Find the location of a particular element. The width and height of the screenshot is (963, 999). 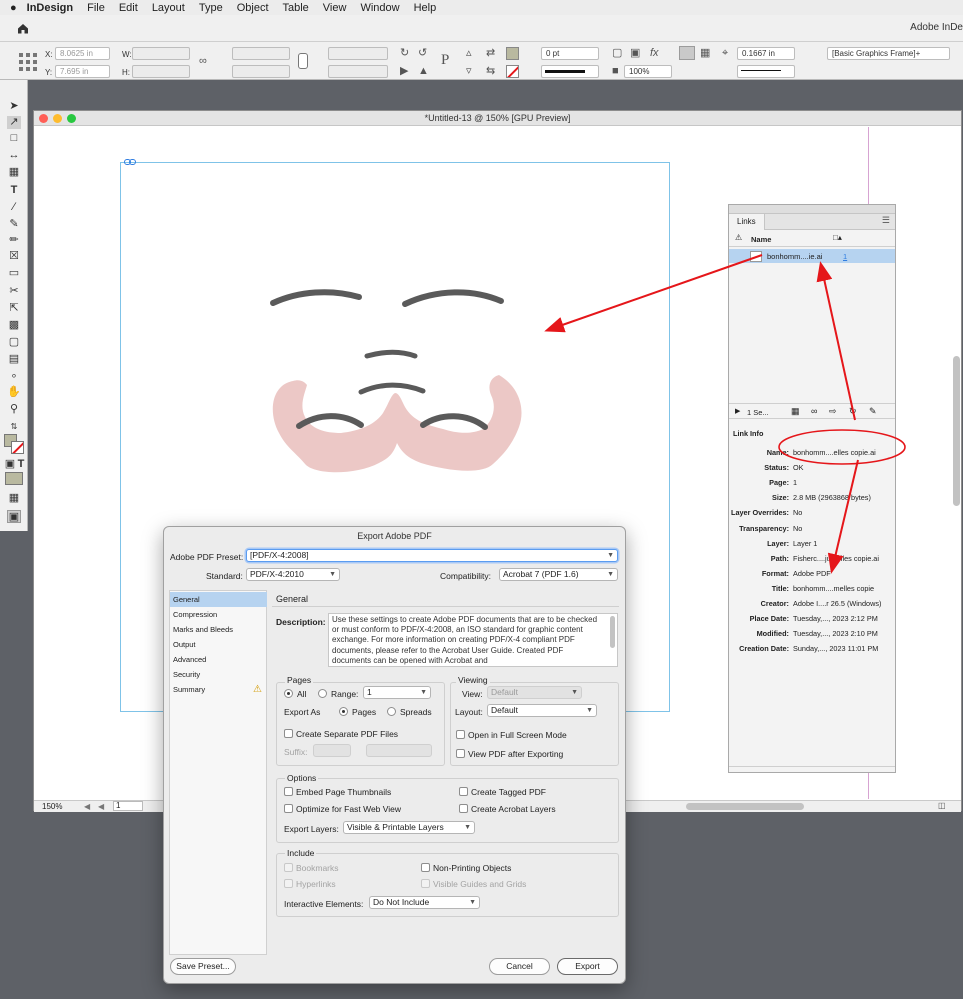

options-title: Options is located at coordinates (302, 778).